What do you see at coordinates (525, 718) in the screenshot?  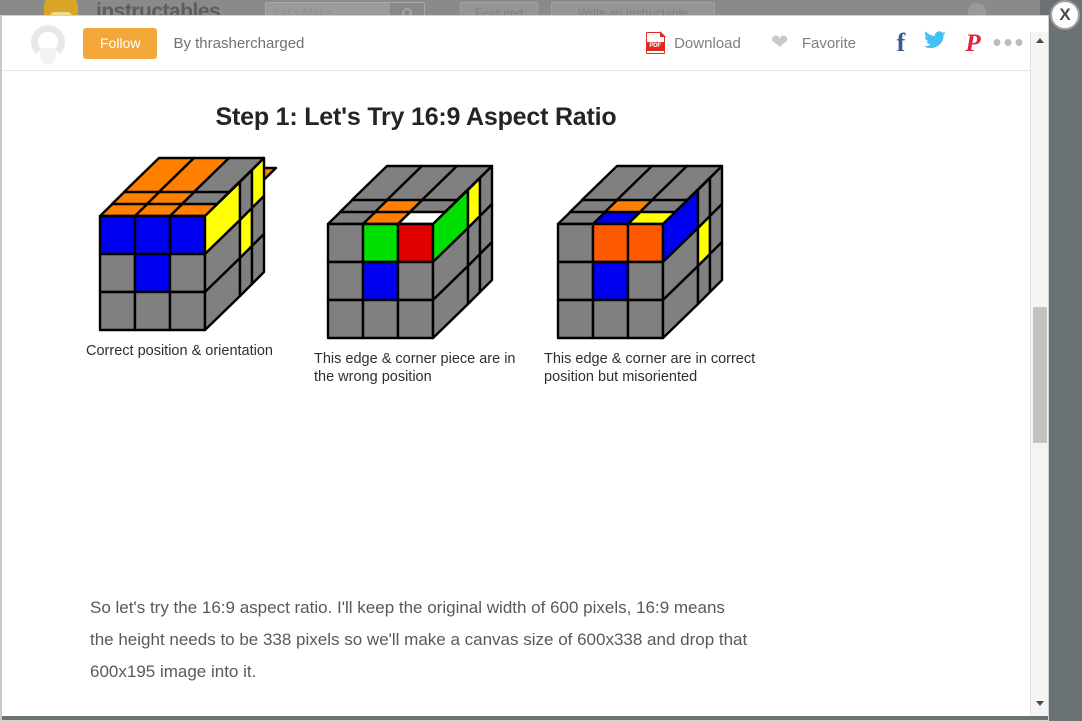 I see `bottom-edge` at bounding box center [525, 718].